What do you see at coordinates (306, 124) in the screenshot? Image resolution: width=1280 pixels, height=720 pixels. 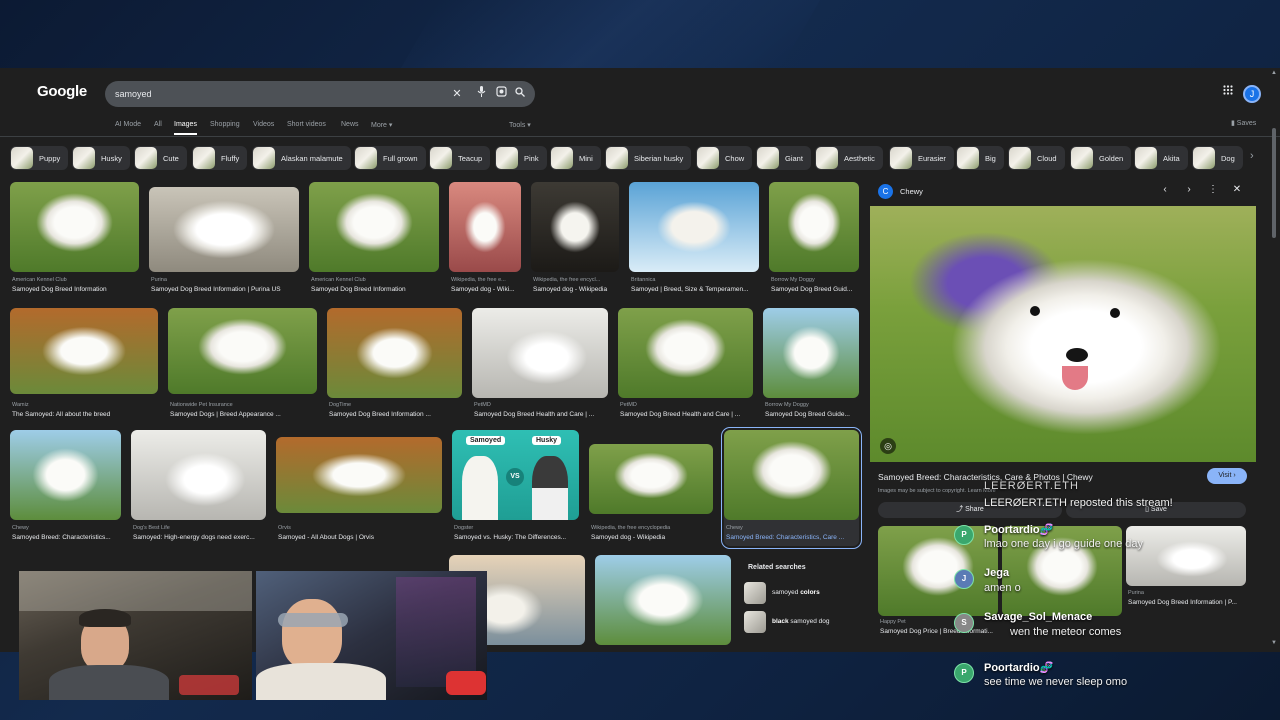 I see `tab-short-videos: Short videos` at bounding box center [306, 124].